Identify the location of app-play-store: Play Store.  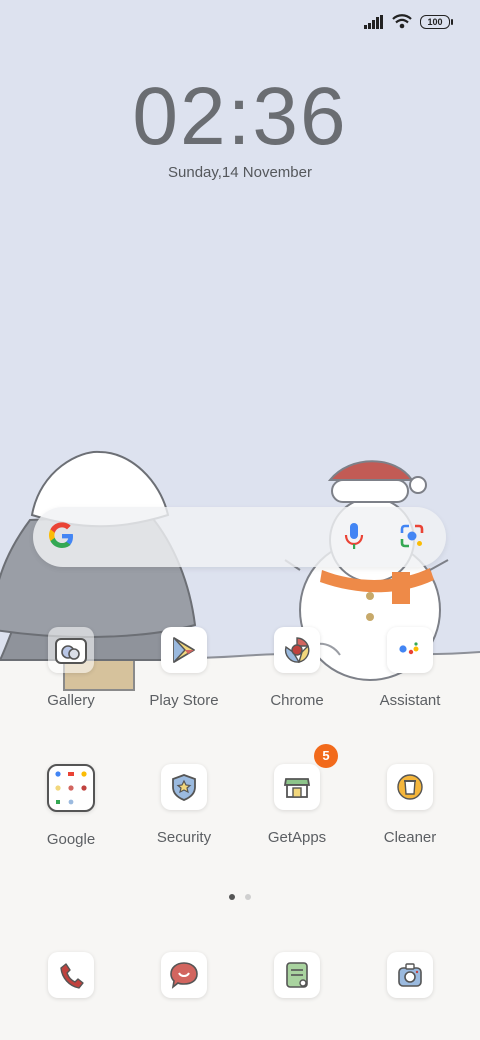
(184, 668).